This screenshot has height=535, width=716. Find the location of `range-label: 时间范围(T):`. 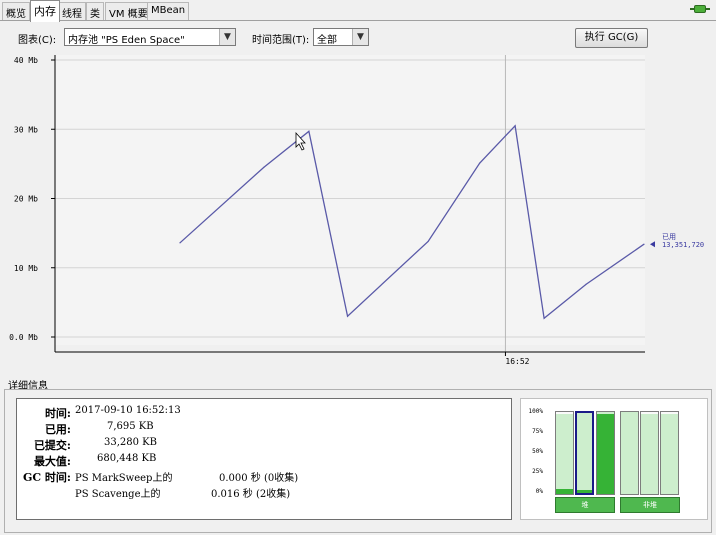

range-label: 时间范围(T): is located at coordinates (281, 40).